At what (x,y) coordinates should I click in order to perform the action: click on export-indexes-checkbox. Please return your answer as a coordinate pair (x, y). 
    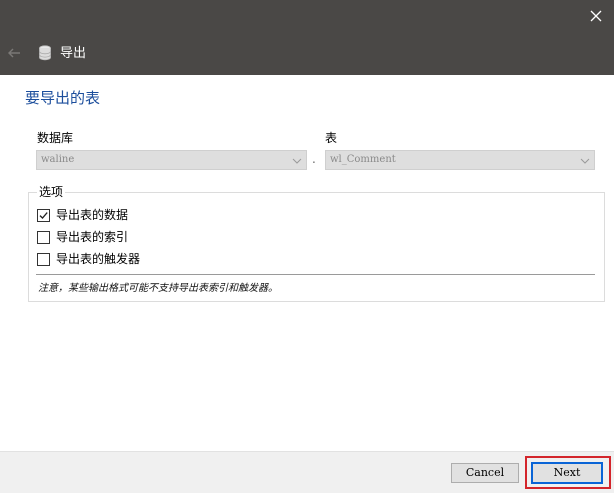
    Looking at the image, I should click on (43, 237).